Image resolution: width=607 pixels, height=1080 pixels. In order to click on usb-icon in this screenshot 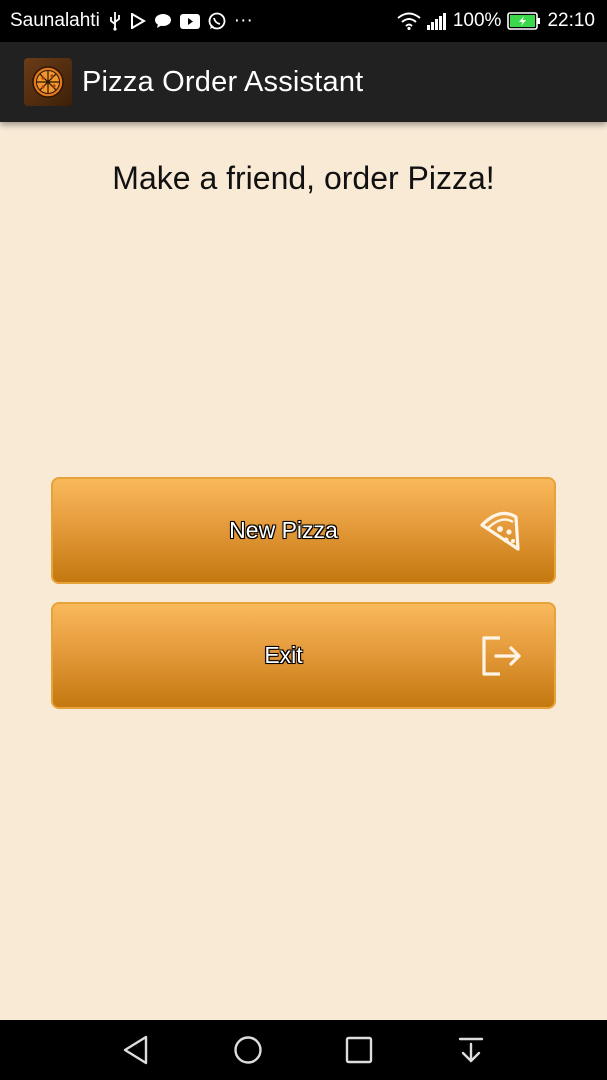, I will do `click(115, 21)`.